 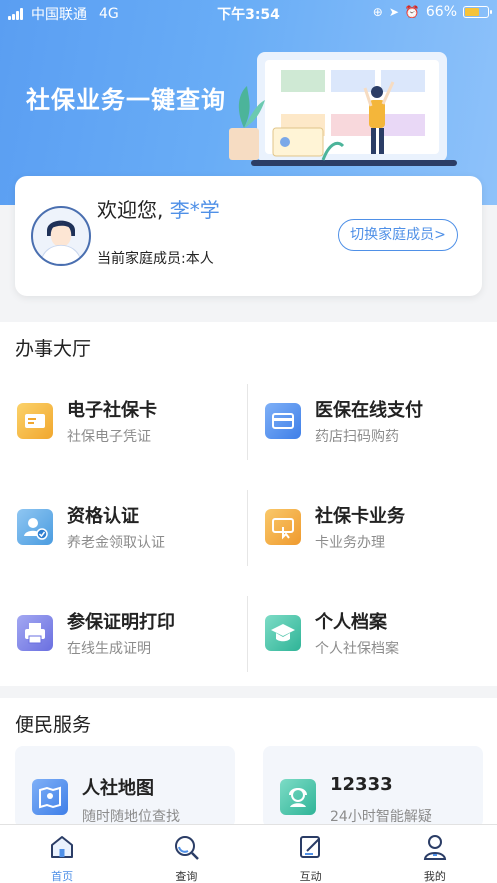 I want to click on tab-label: 互动, so click(x=310, y=876).